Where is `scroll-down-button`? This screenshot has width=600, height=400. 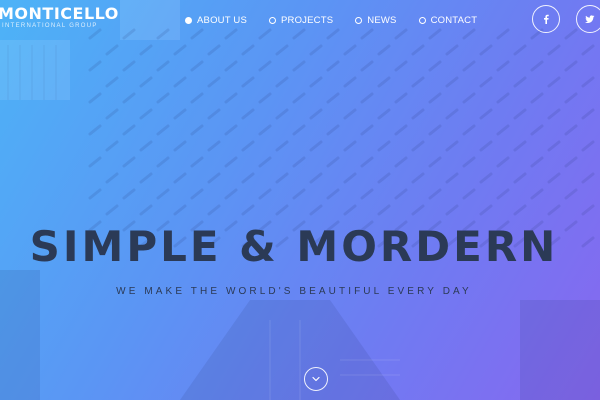 scroll-down-button is located at coordinates (316, 379).